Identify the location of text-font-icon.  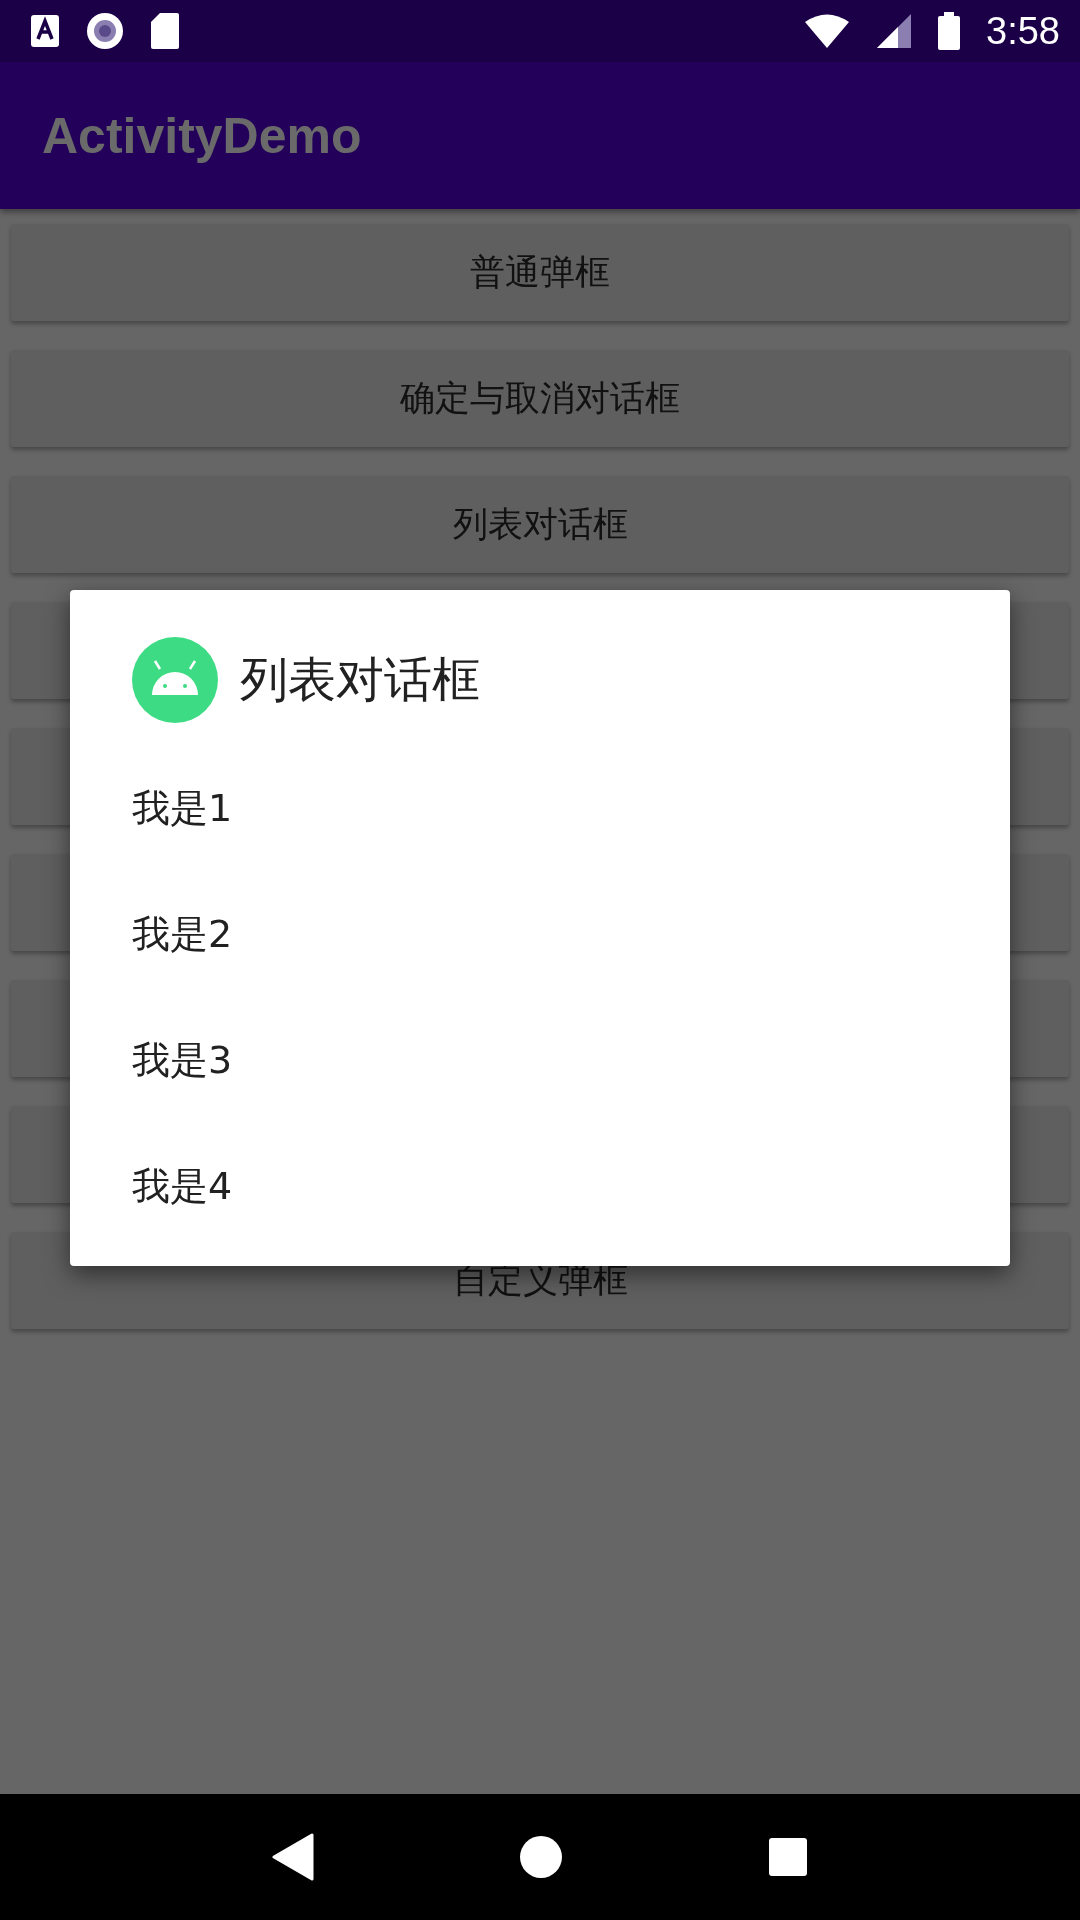
(45, 31).